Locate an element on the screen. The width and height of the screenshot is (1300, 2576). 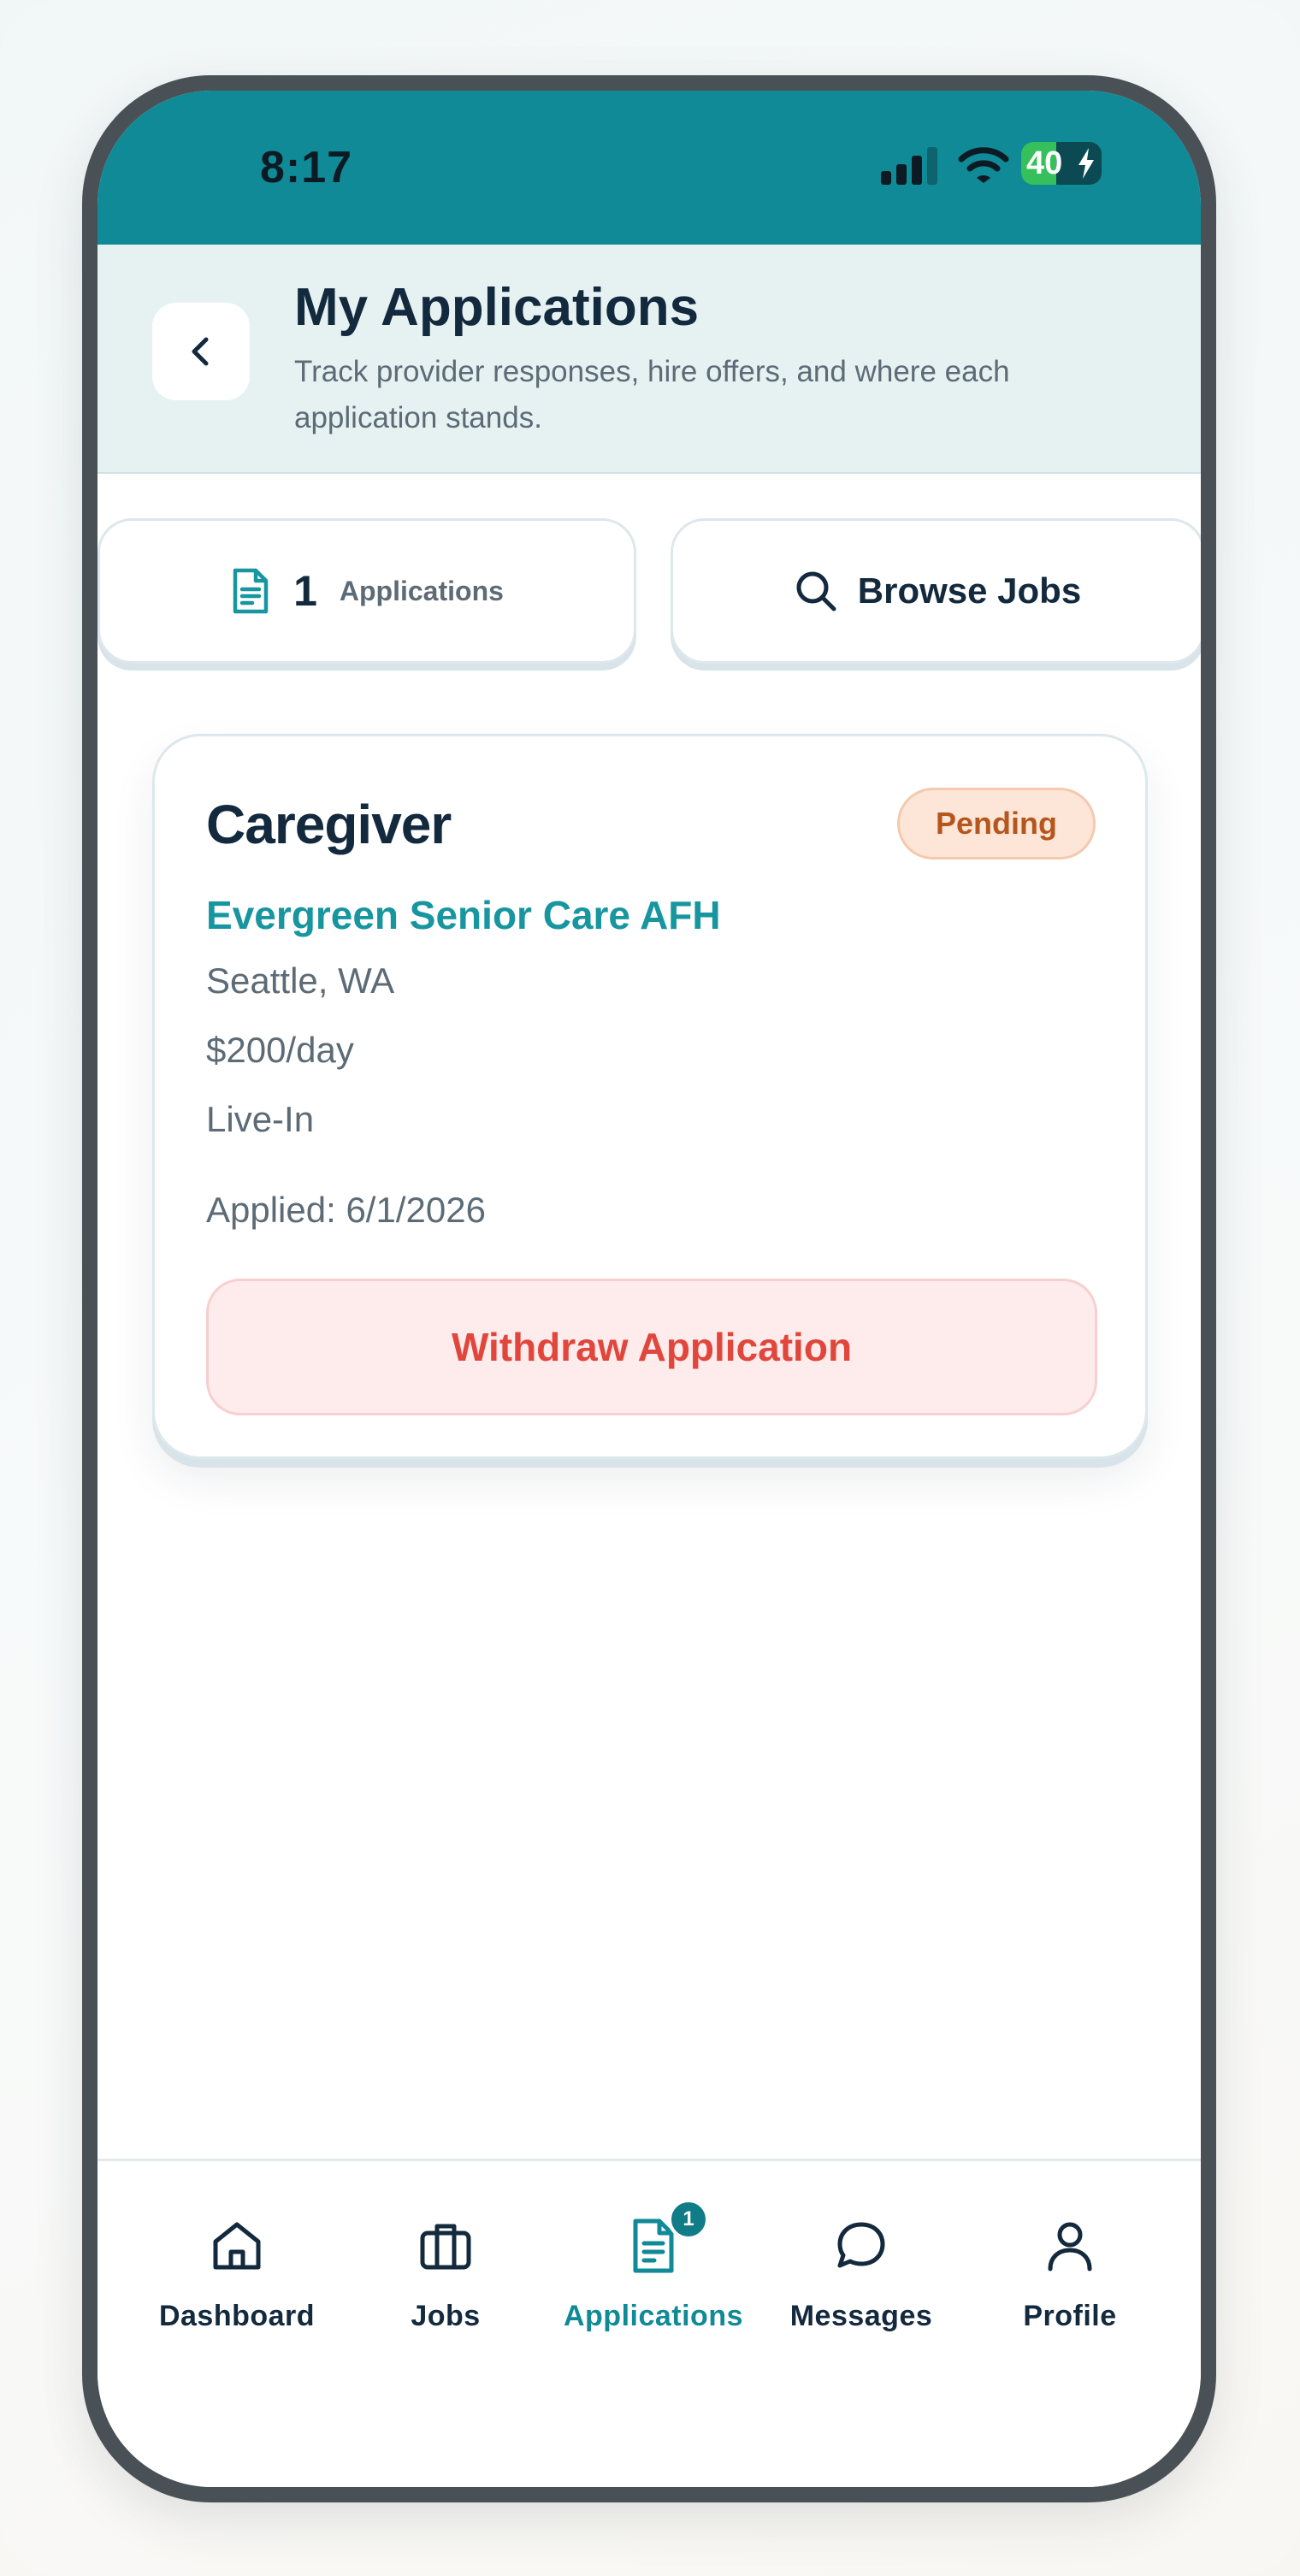
job-location: Seattle, WA is located at coordinates (300, 980).